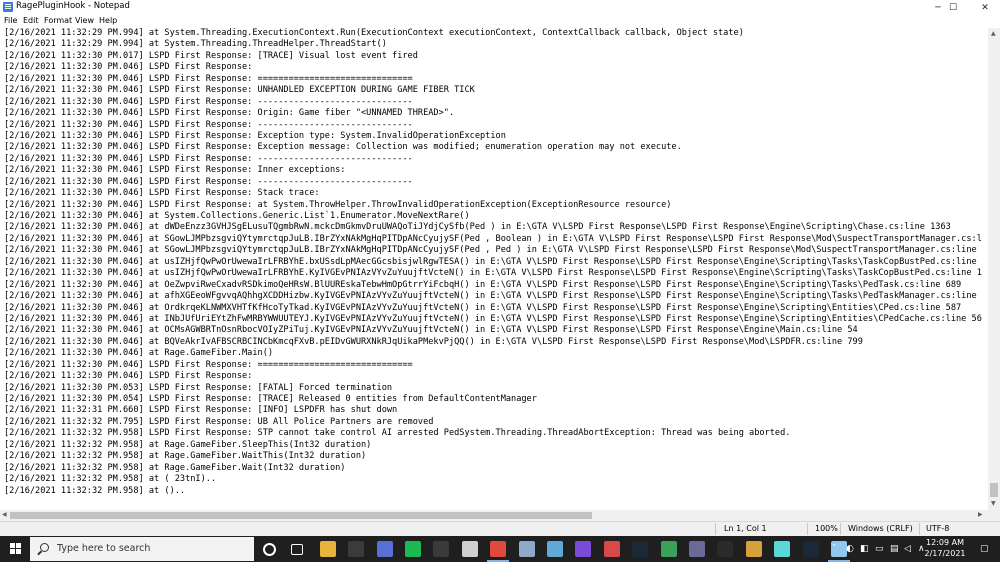 The height and width of the screenshot is (562, 1000). I want to click on horizontal-scroll-thumb, so click(301, 515).